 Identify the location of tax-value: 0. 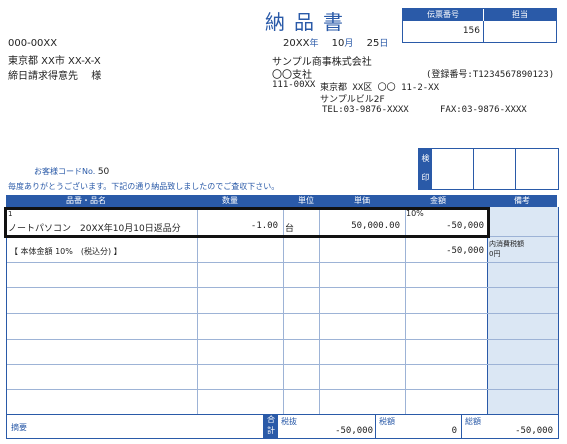
(454, 431).